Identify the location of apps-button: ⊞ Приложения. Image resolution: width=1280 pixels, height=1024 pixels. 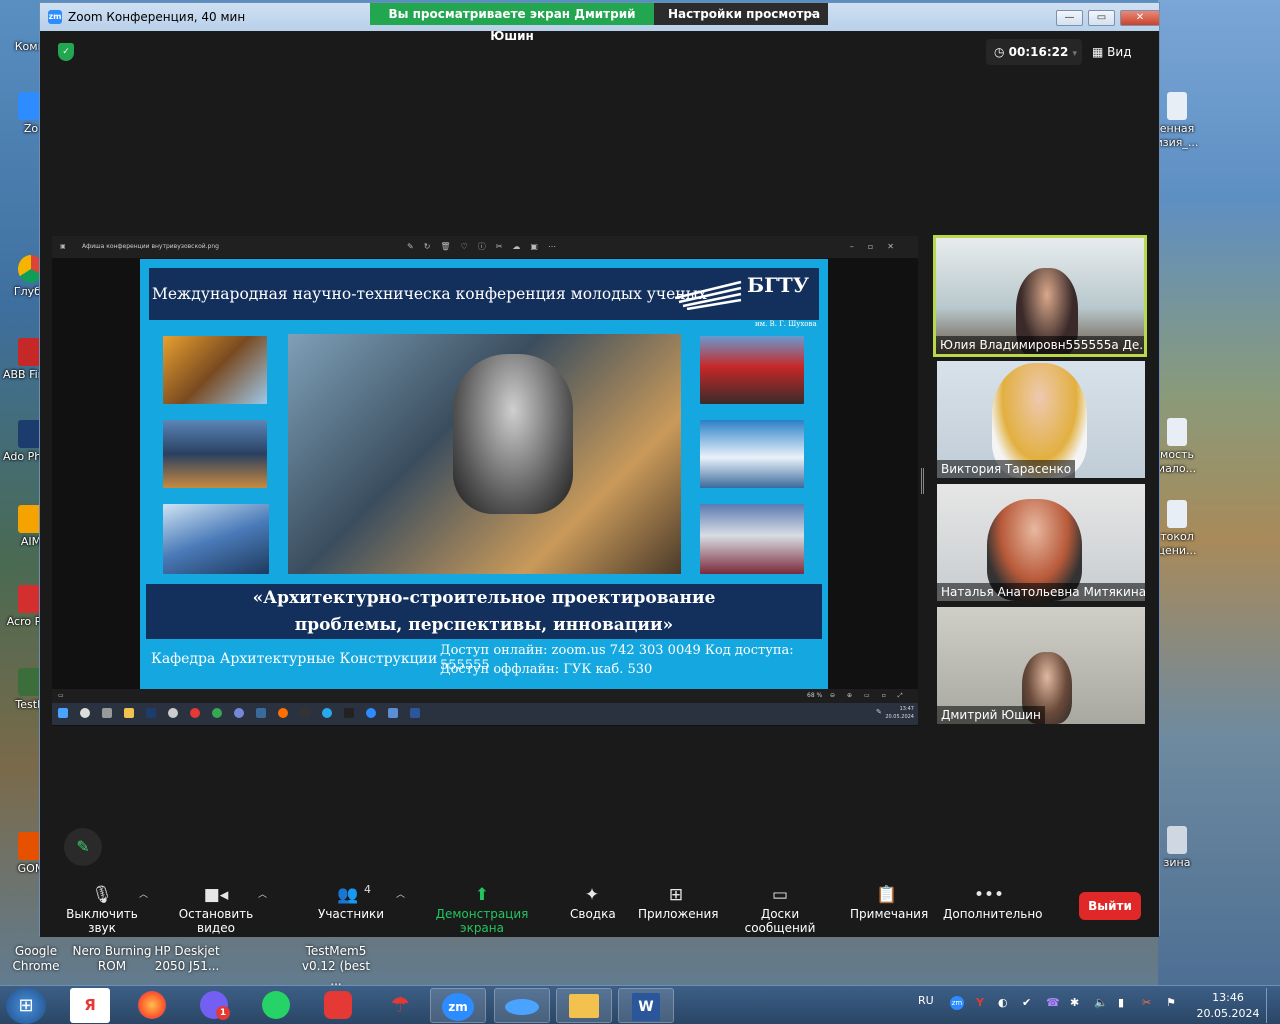
(678, 902).